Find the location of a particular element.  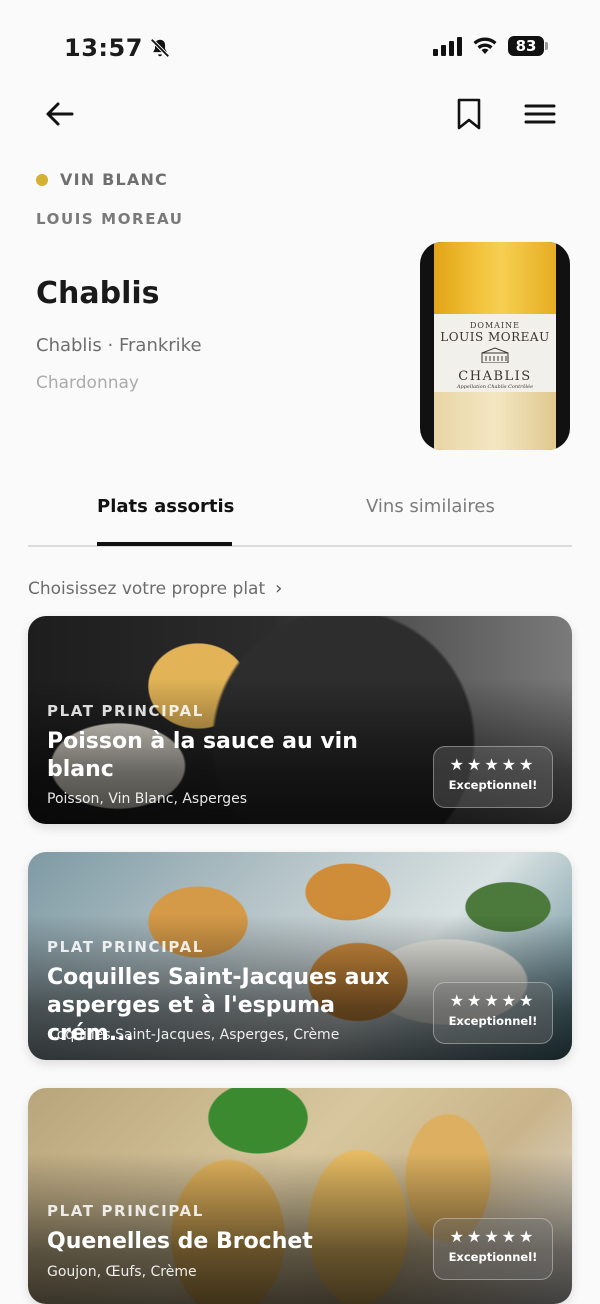

bell-muted-icon is located at coordinates (160, 48).